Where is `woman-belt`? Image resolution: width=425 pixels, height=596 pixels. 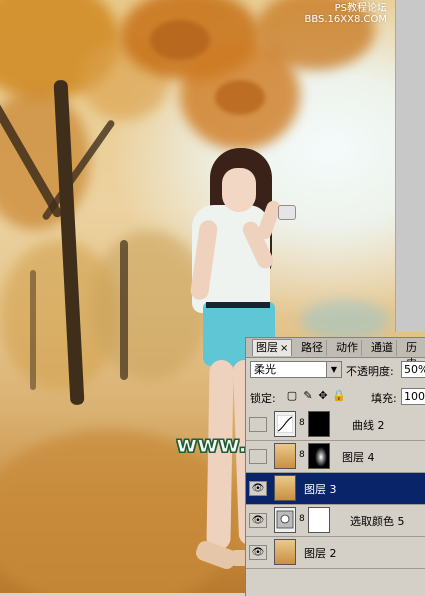
woman-belt is located at coordinates (238, 305).